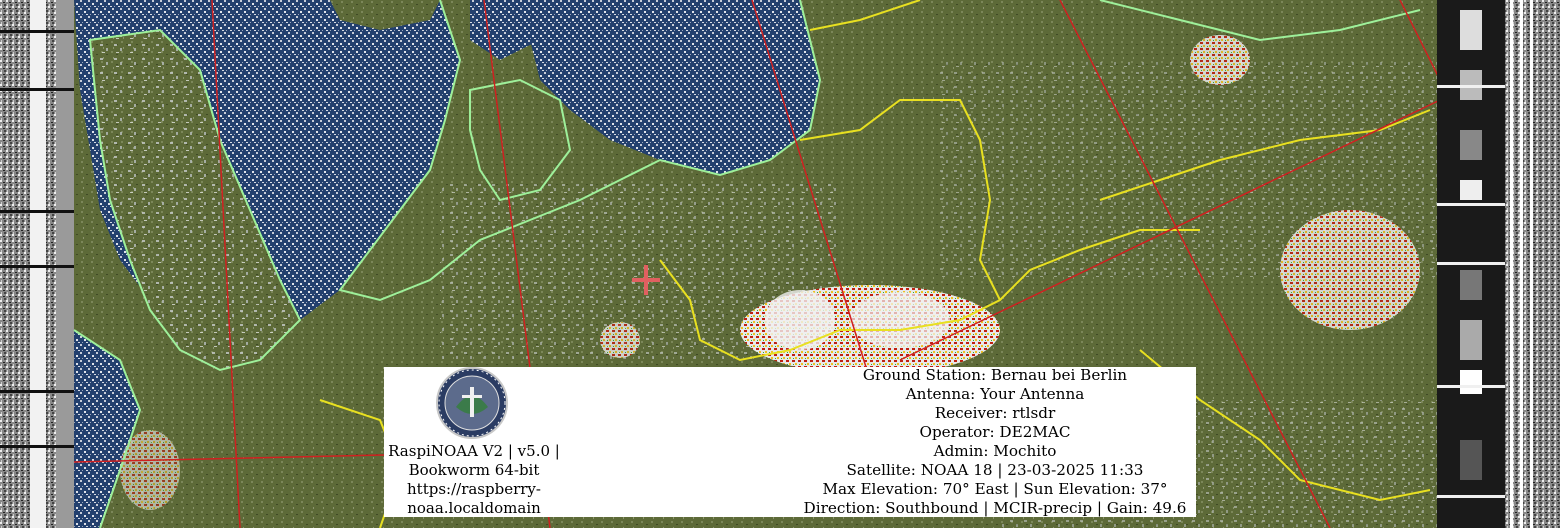 The image size is (1560, 528). What do you see at coordinates (995, 432) in the screenshot?
I see `operator-label: Operator: DE2MAC` at bounding box center [995, 432].